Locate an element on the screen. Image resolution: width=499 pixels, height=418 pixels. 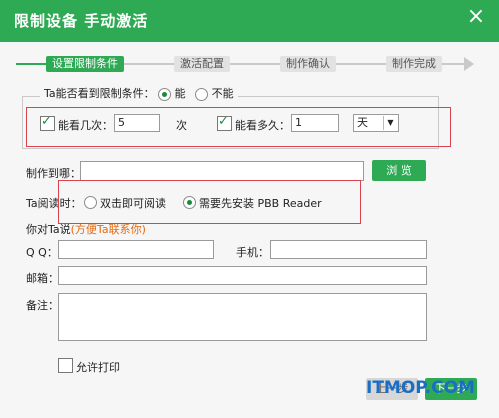
step-activation-config: 激活配置 is located at coordinates (202, 64).